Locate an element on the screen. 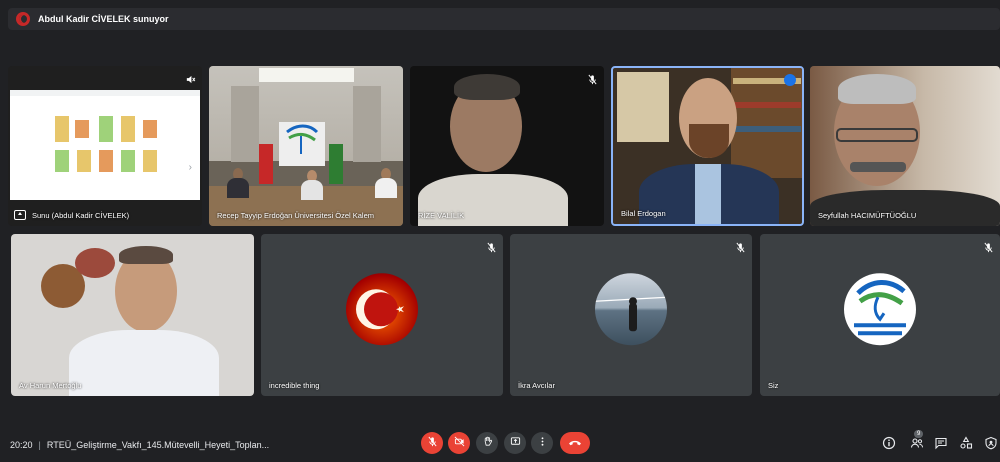 The height and width of the screenshot is (462, 1000). tile-label: Siz is located at coordinates (773, 385).